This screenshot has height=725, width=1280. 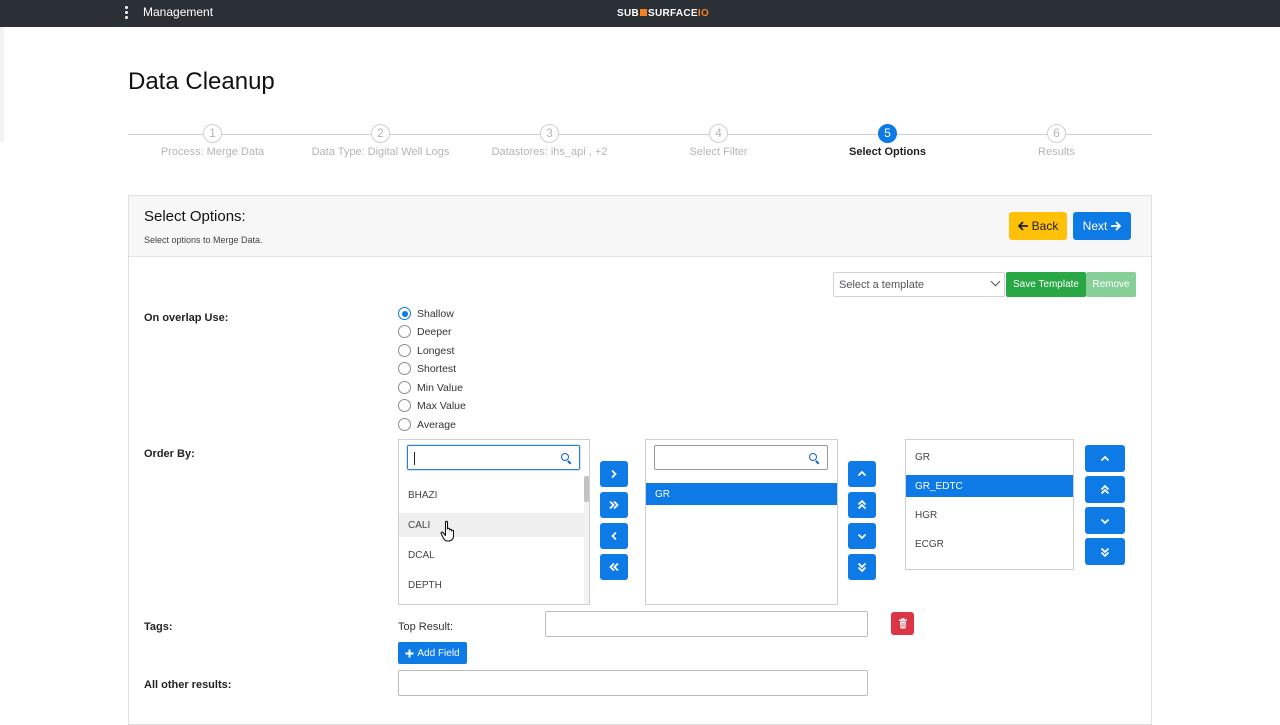 I want to click on step-label: Results, so click(x=1056, y=152).